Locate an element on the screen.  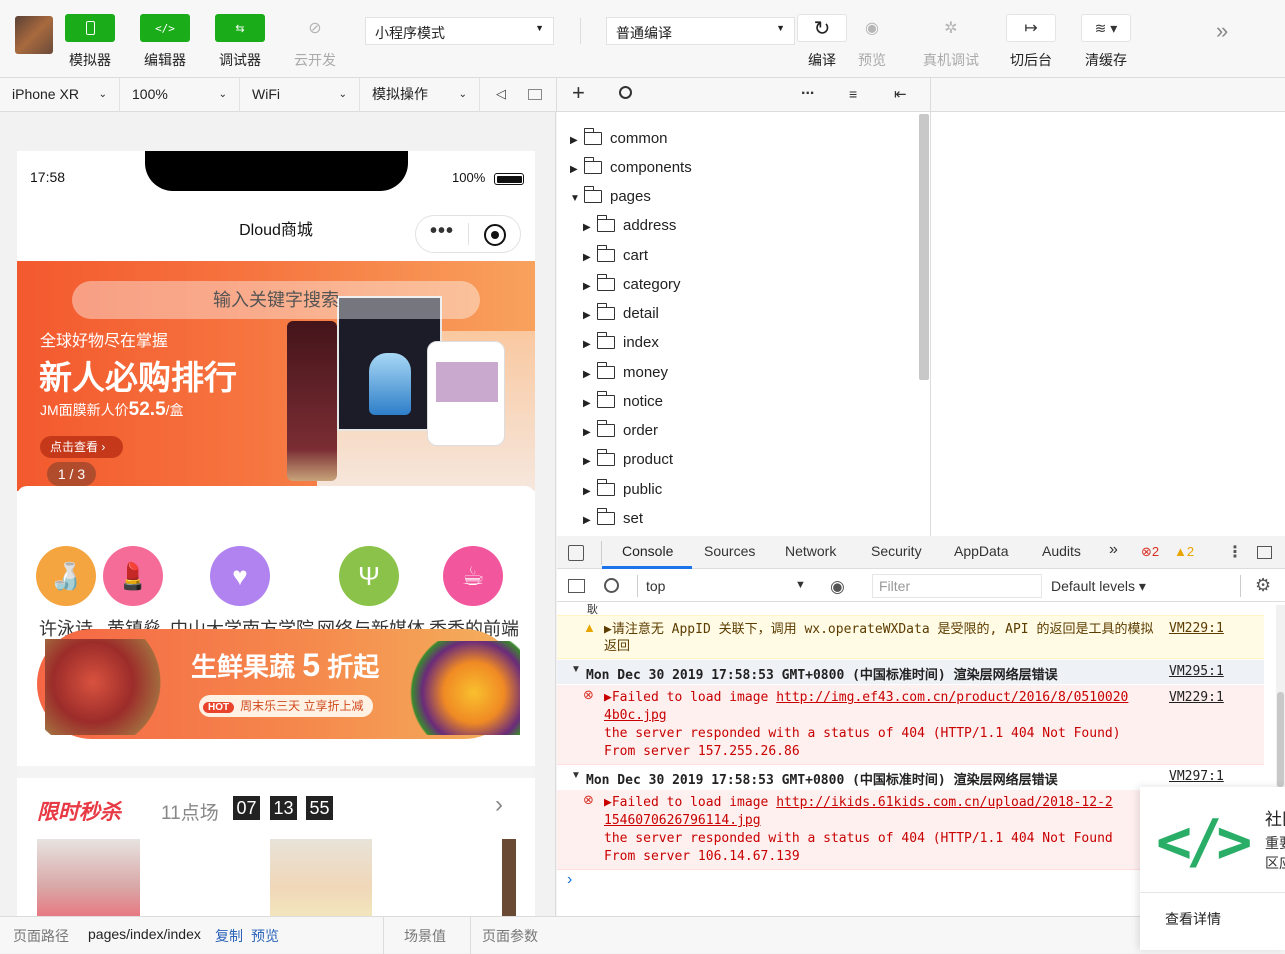
more-icon: » is located at coordinates (1222, 31).